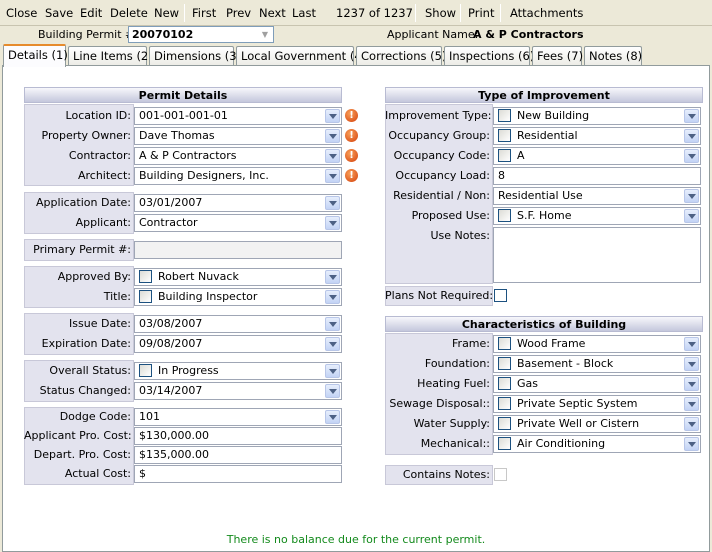  I want to click on delete-menu: Delete, so click(129, 13).